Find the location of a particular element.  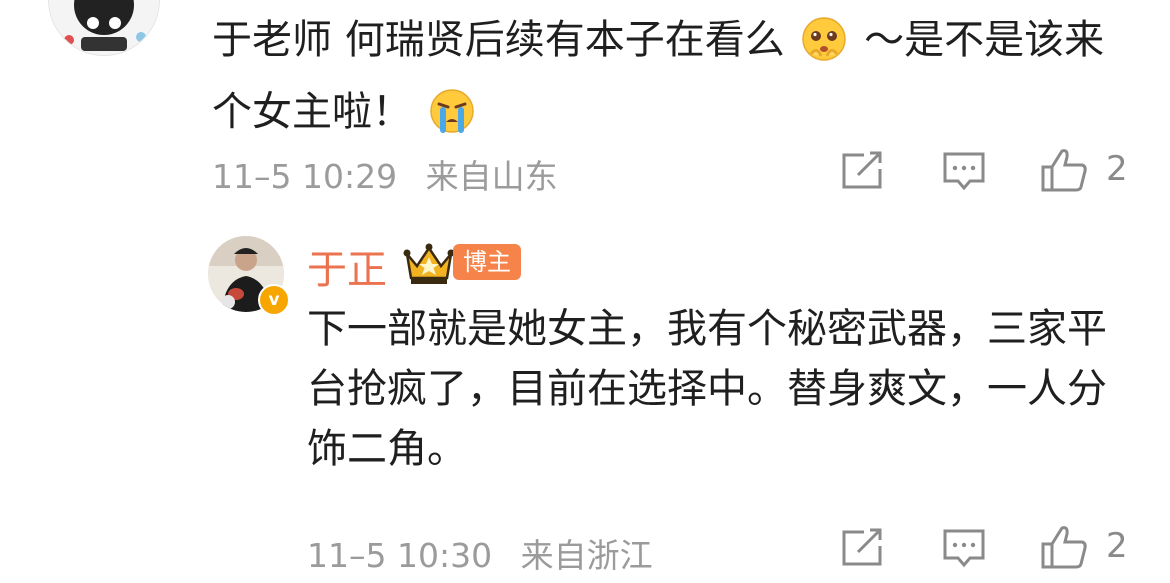

reply-author-name: 于正 is located at coordinates (347, 266).